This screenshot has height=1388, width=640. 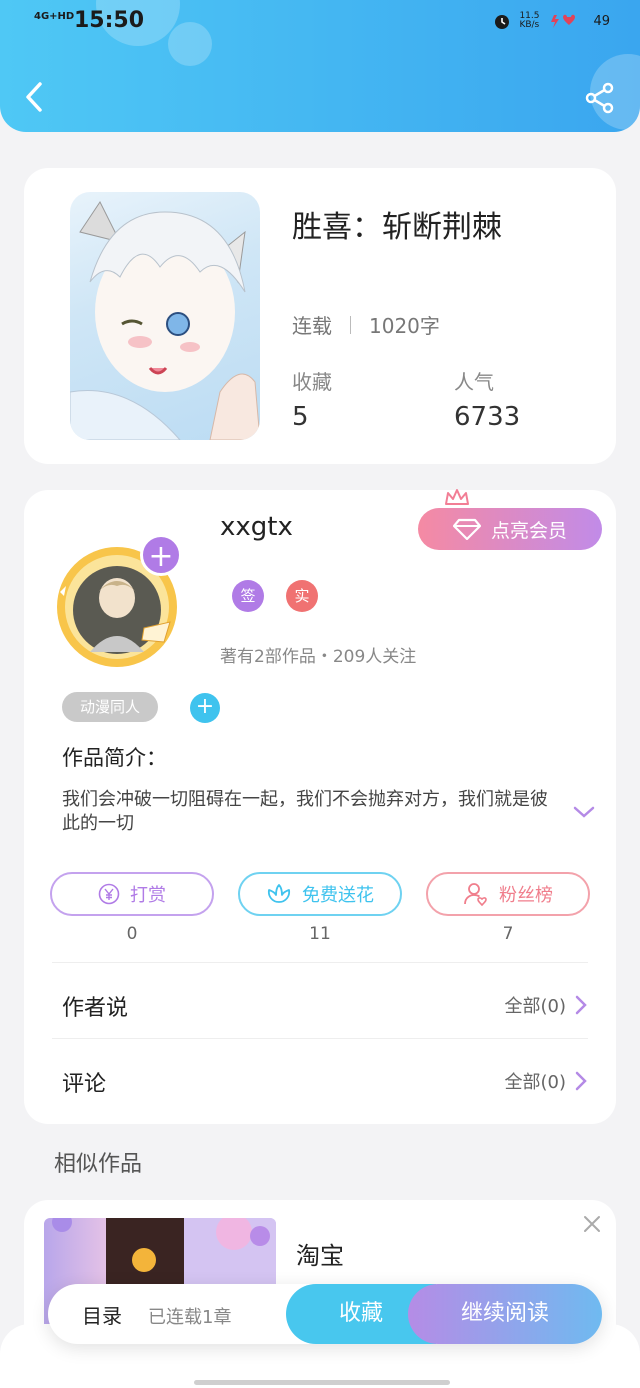 I want to click on fan-ranking-button: 粉丝榜, so click(x=508, y=894).